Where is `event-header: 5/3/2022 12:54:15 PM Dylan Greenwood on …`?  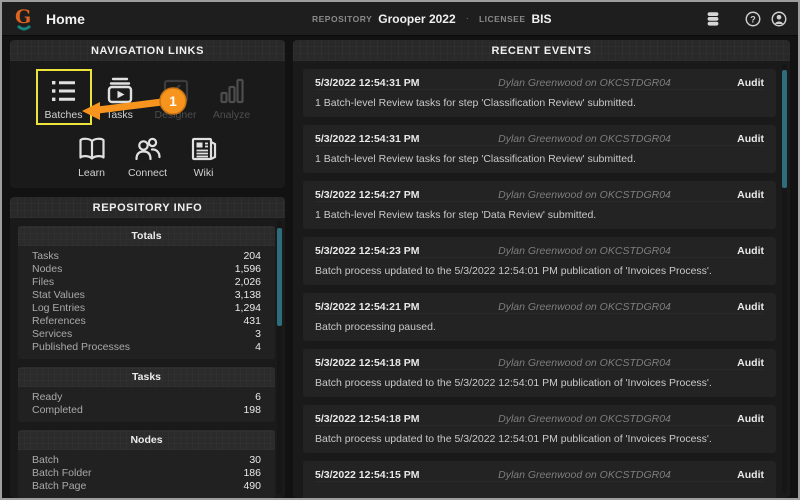 event-header: 5/3/2022 12:54:15 PM Dylan Greenwood on … is located at coordinates (539, 475).